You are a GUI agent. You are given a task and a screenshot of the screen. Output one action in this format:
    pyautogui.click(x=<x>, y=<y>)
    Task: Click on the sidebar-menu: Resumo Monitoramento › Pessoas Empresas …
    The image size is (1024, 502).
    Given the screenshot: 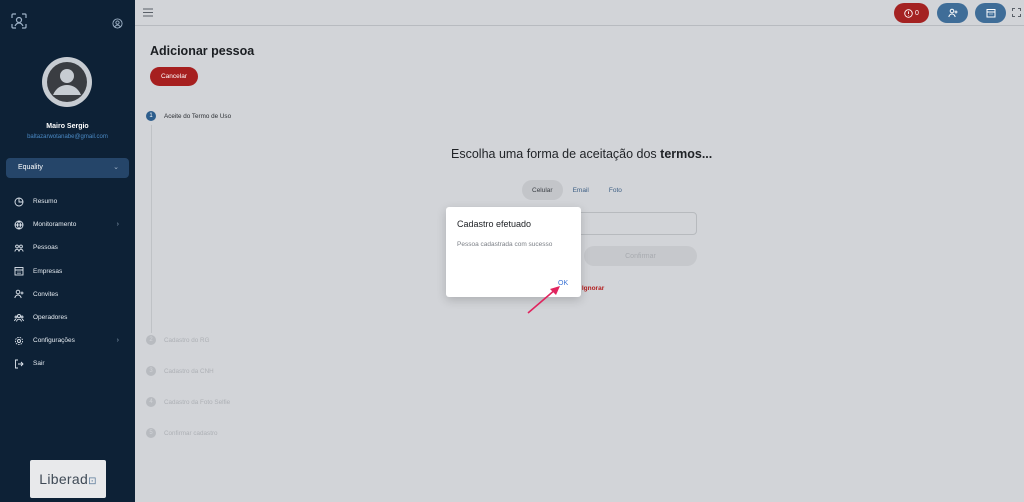 What is the action you would take?
    pyautogui.click(x=67, y=283)
    